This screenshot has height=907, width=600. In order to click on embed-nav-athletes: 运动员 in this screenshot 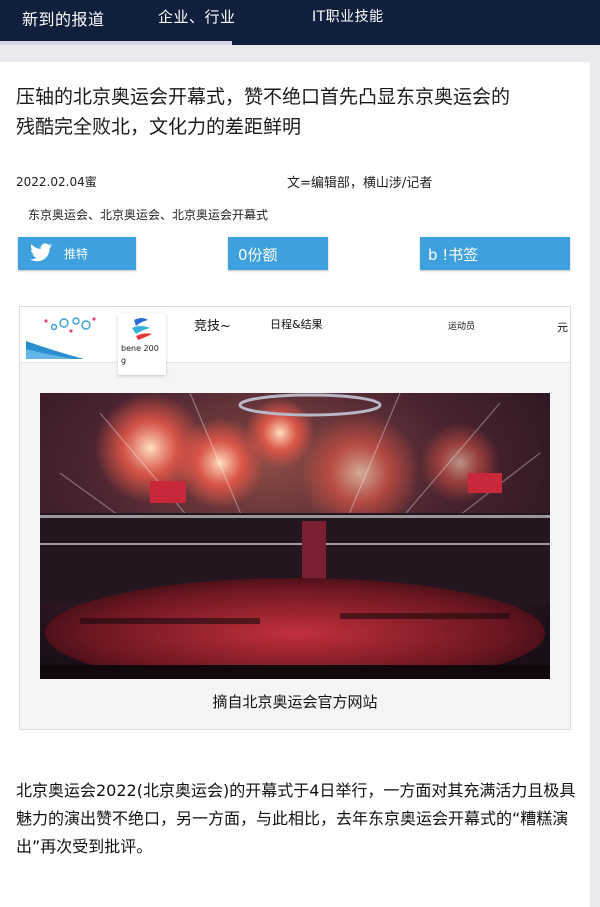, I will do `click(461, 325)`.